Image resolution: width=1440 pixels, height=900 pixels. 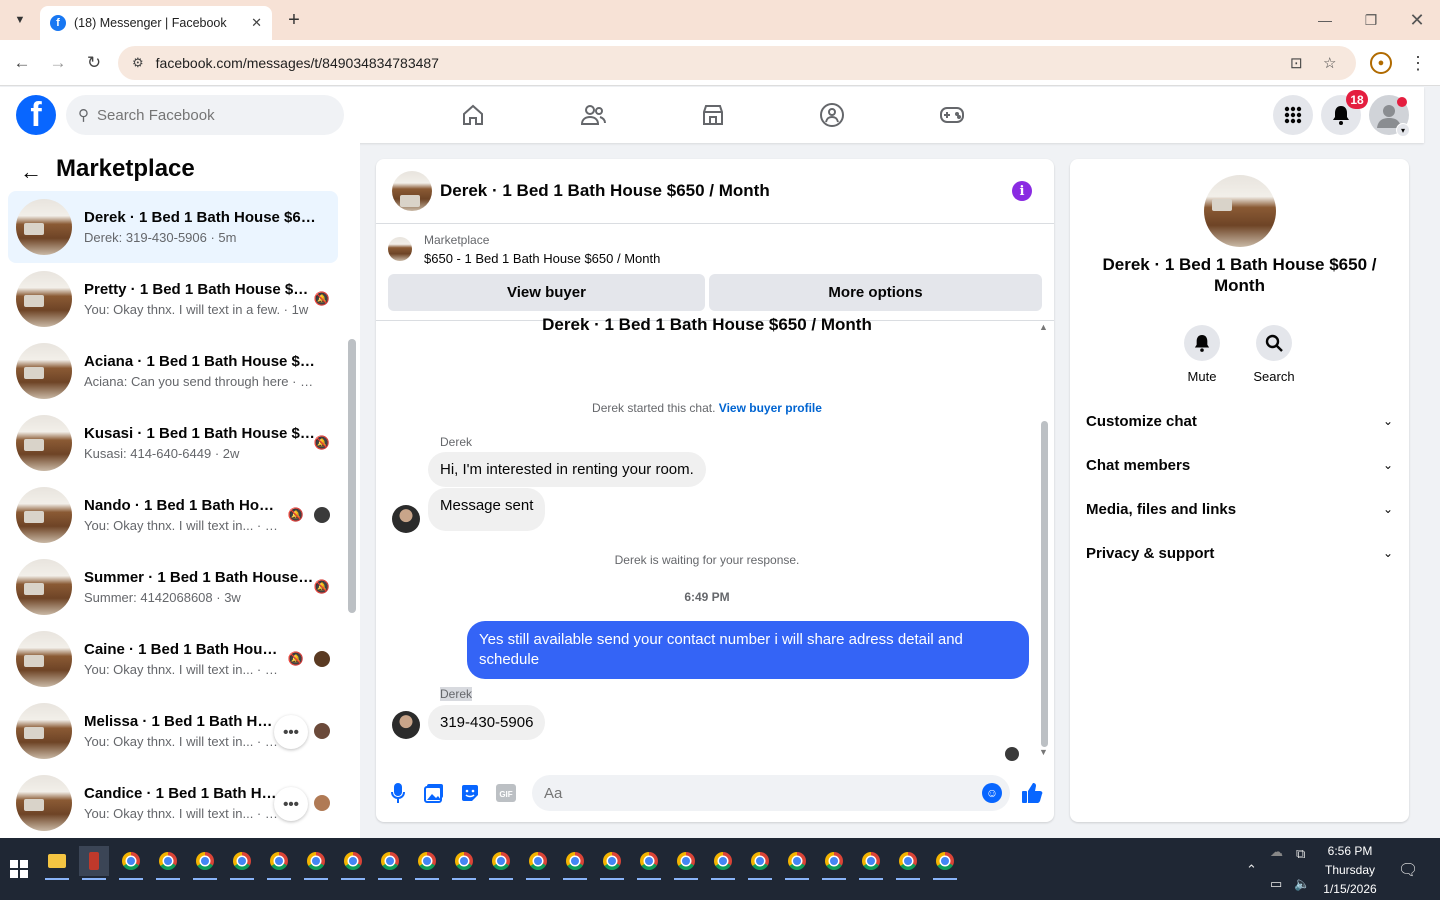 What do you see at coordinates (1408, 870) in the screenshot?
I see `notification-center-icon: 🗨` at bounding box center [1408, 870].